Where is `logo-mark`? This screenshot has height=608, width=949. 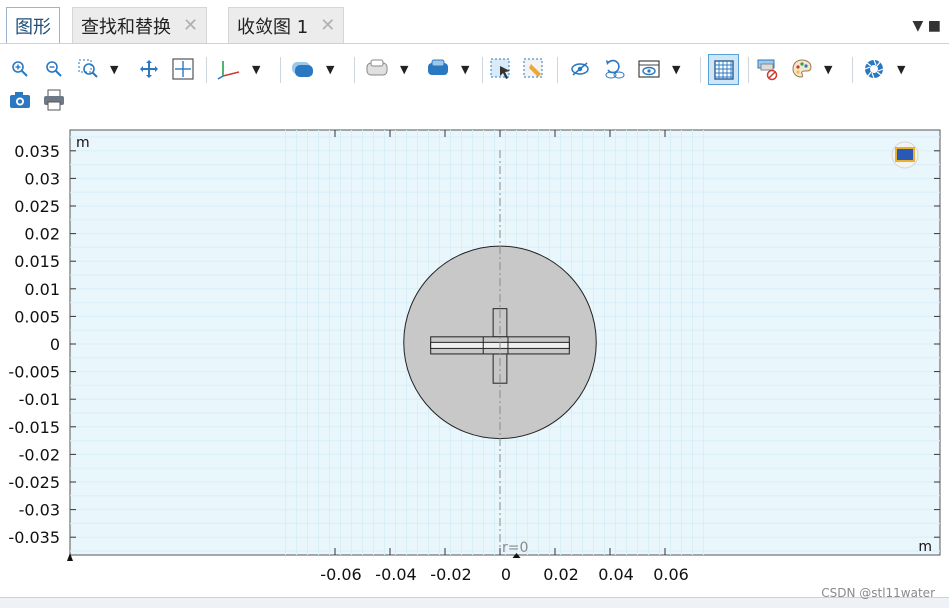 logo-mark is located at coordinates (905, 154).